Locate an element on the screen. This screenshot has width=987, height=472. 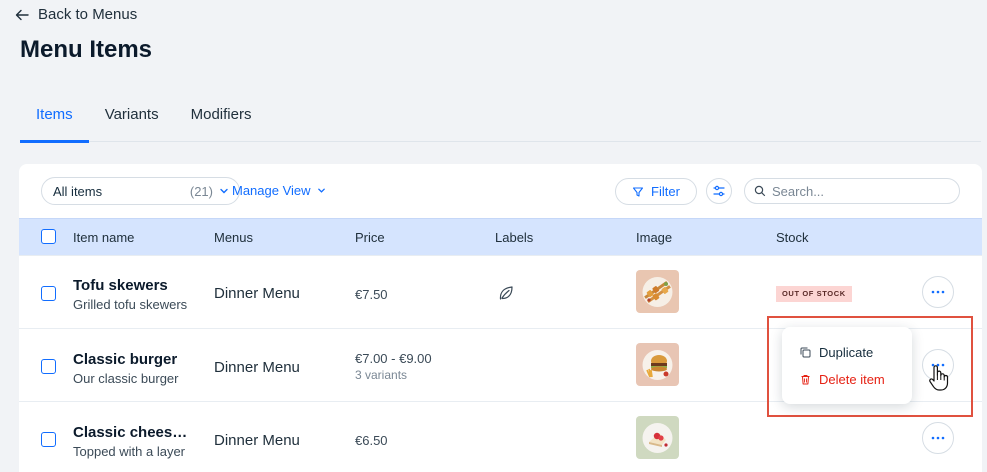
table-header: Item name Menus Price Labels Image Stock is located at coordinates (500, 236).